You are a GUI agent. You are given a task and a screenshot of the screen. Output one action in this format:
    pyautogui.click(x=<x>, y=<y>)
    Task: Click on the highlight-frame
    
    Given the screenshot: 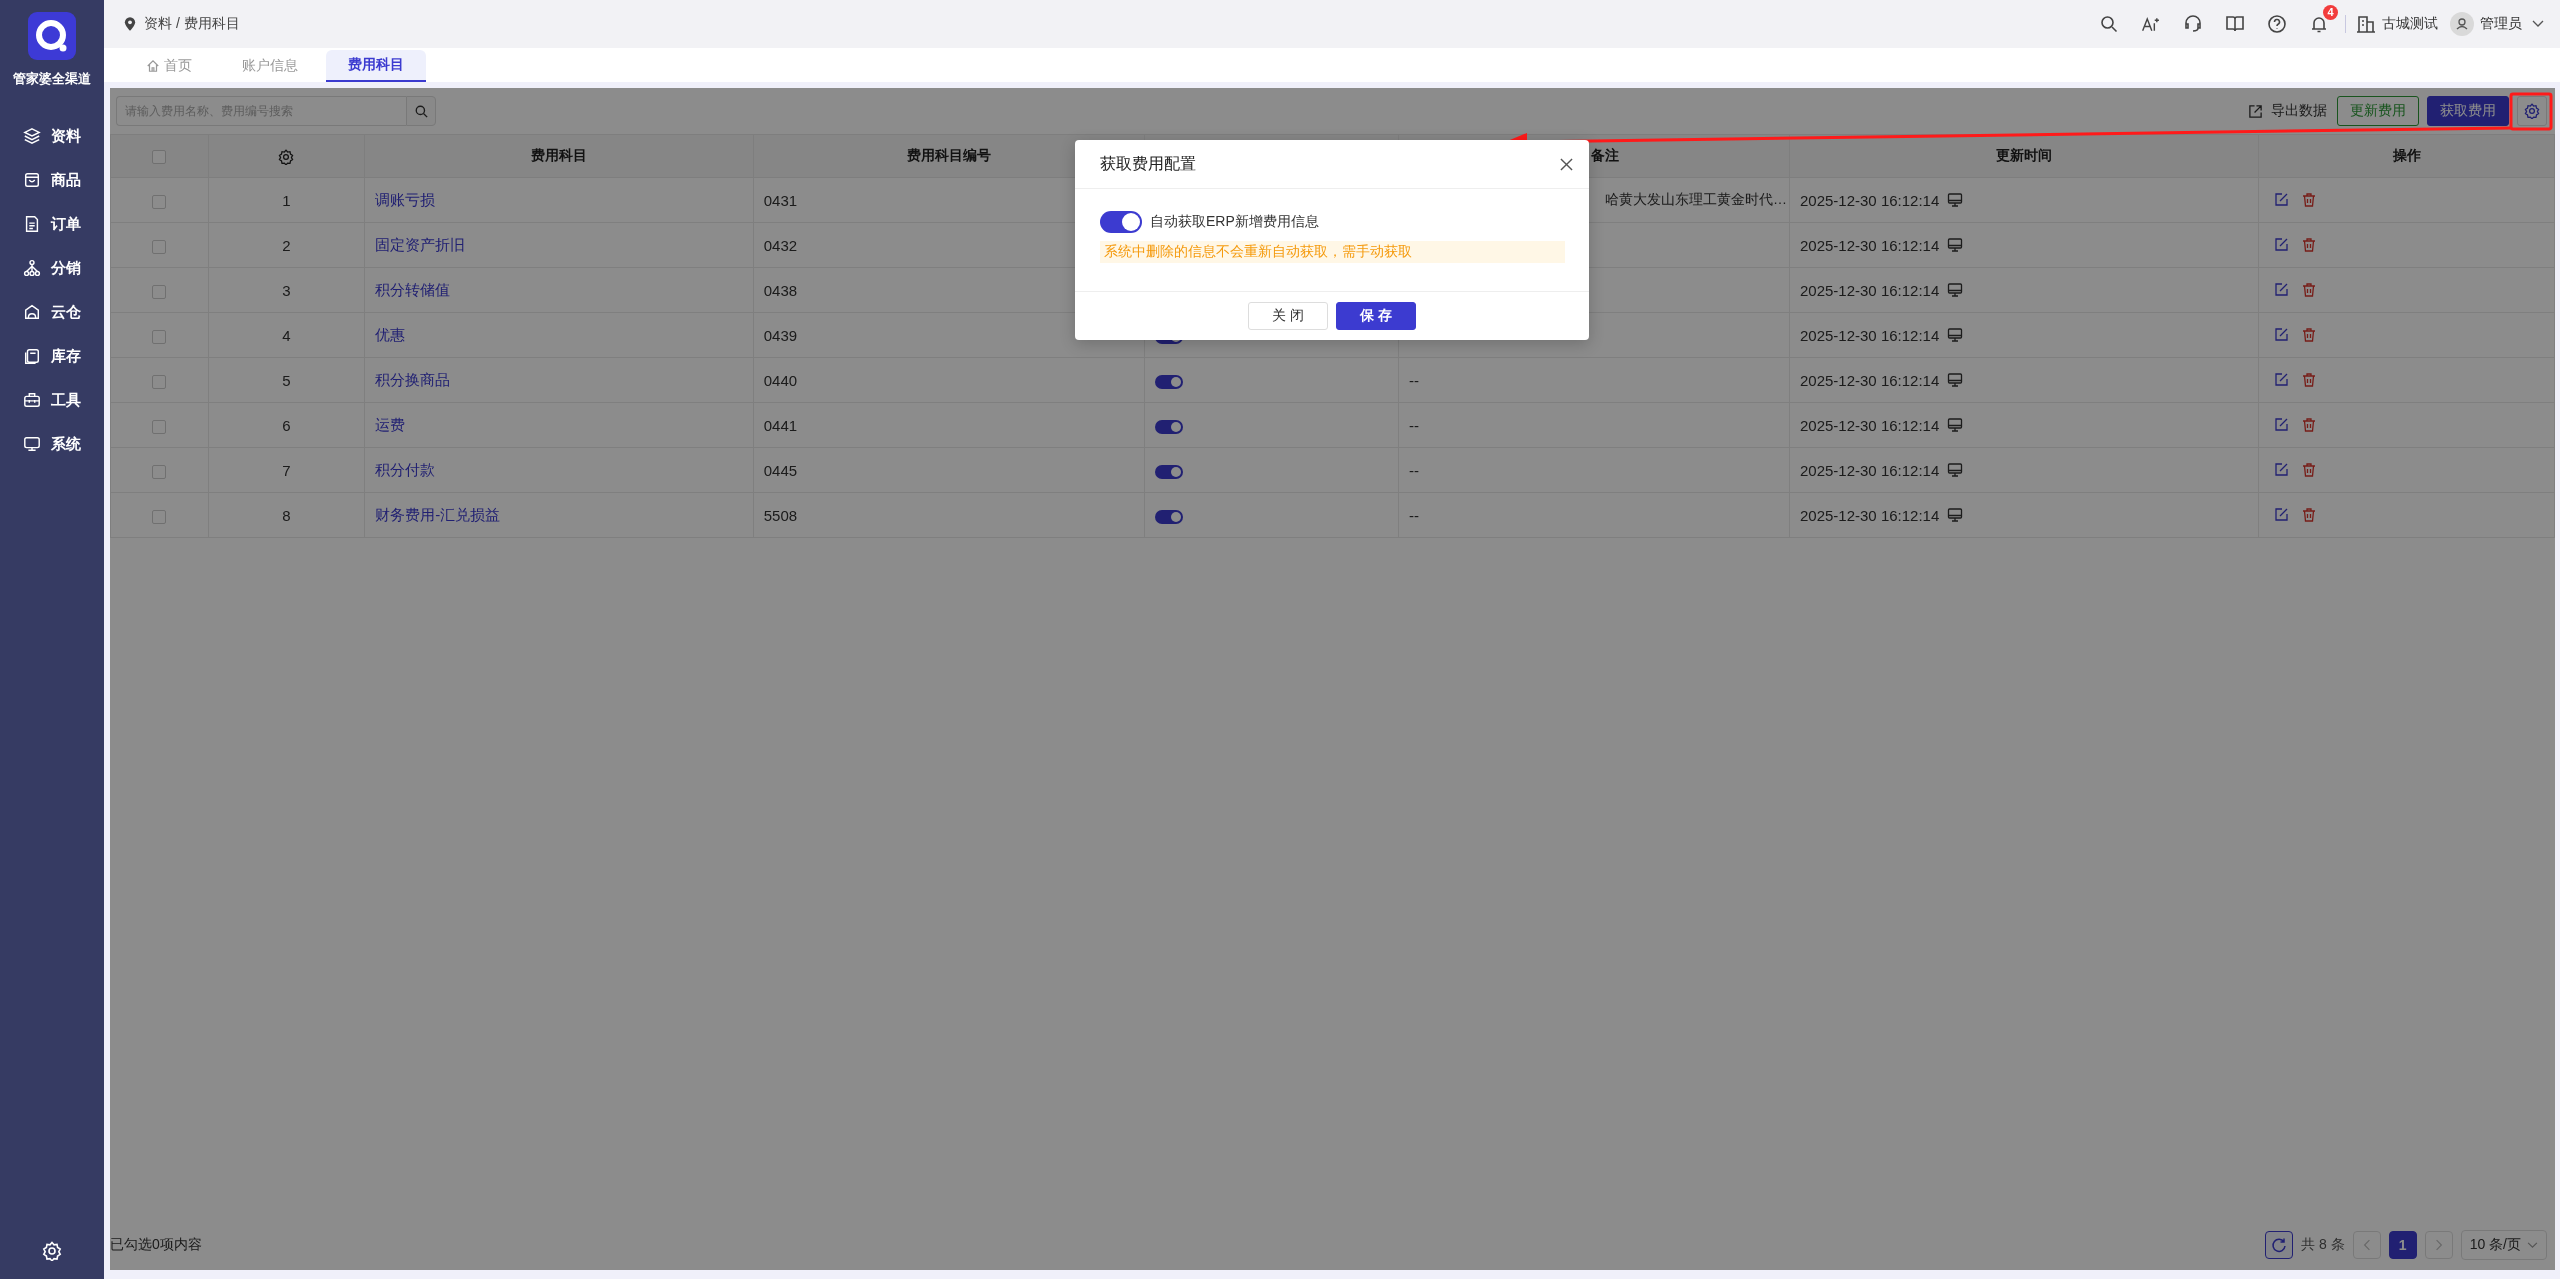 What is the action you would take?
    pyautogui.click(x=2531, y=111)
    